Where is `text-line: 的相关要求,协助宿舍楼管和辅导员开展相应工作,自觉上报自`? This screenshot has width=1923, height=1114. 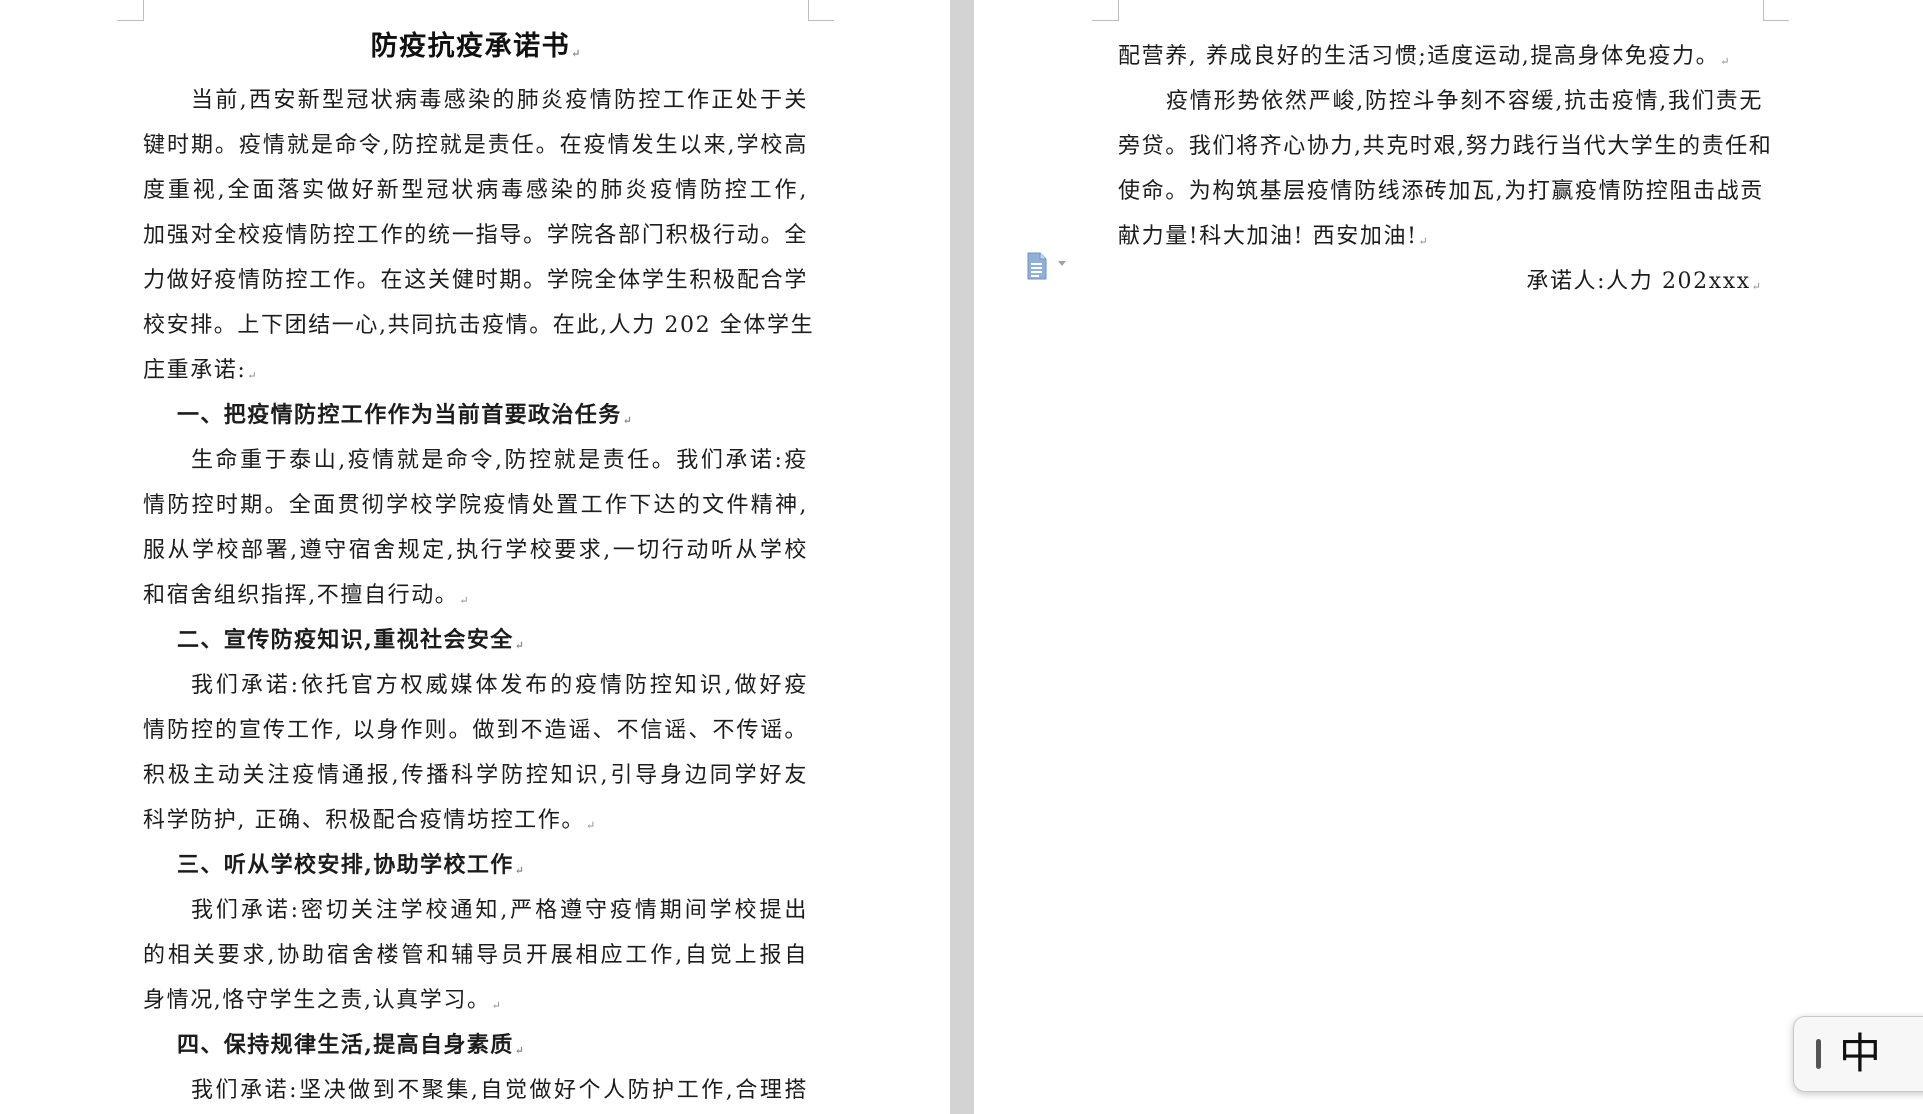
text-line: 的相关要求,协助宿舍楼管和辅导员开展相应工作,自觉上报自 is located at coordinates (475, 955).